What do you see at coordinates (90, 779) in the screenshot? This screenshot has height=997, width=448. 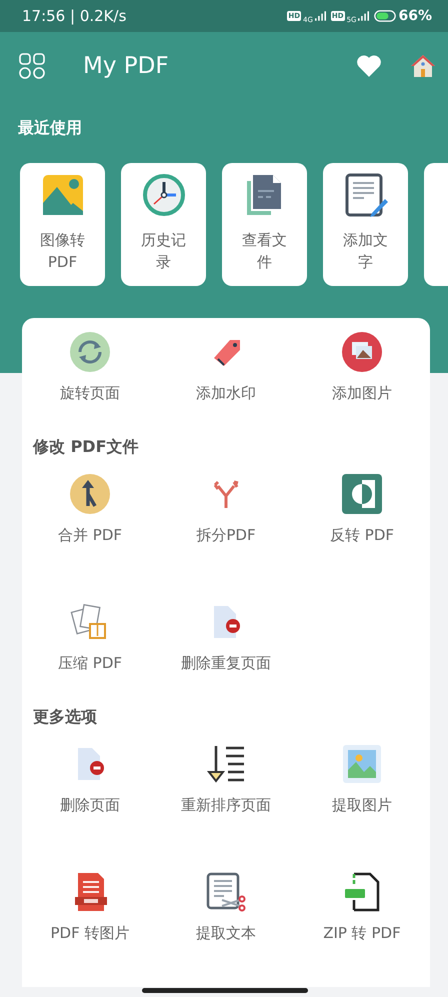 I see `tool-button: 删除页面` at bounding box center [90, 779].